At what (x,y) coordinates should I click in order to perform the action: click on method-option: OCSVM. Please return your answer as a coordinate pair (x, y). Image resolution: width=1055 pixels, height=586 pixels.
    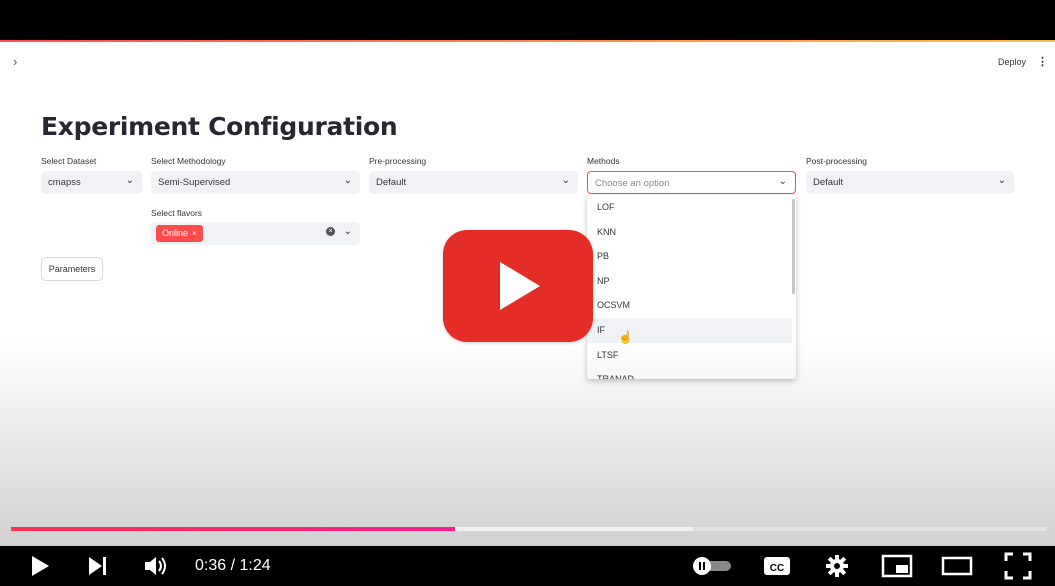
    Looking at the image, I should click on (691, 305).